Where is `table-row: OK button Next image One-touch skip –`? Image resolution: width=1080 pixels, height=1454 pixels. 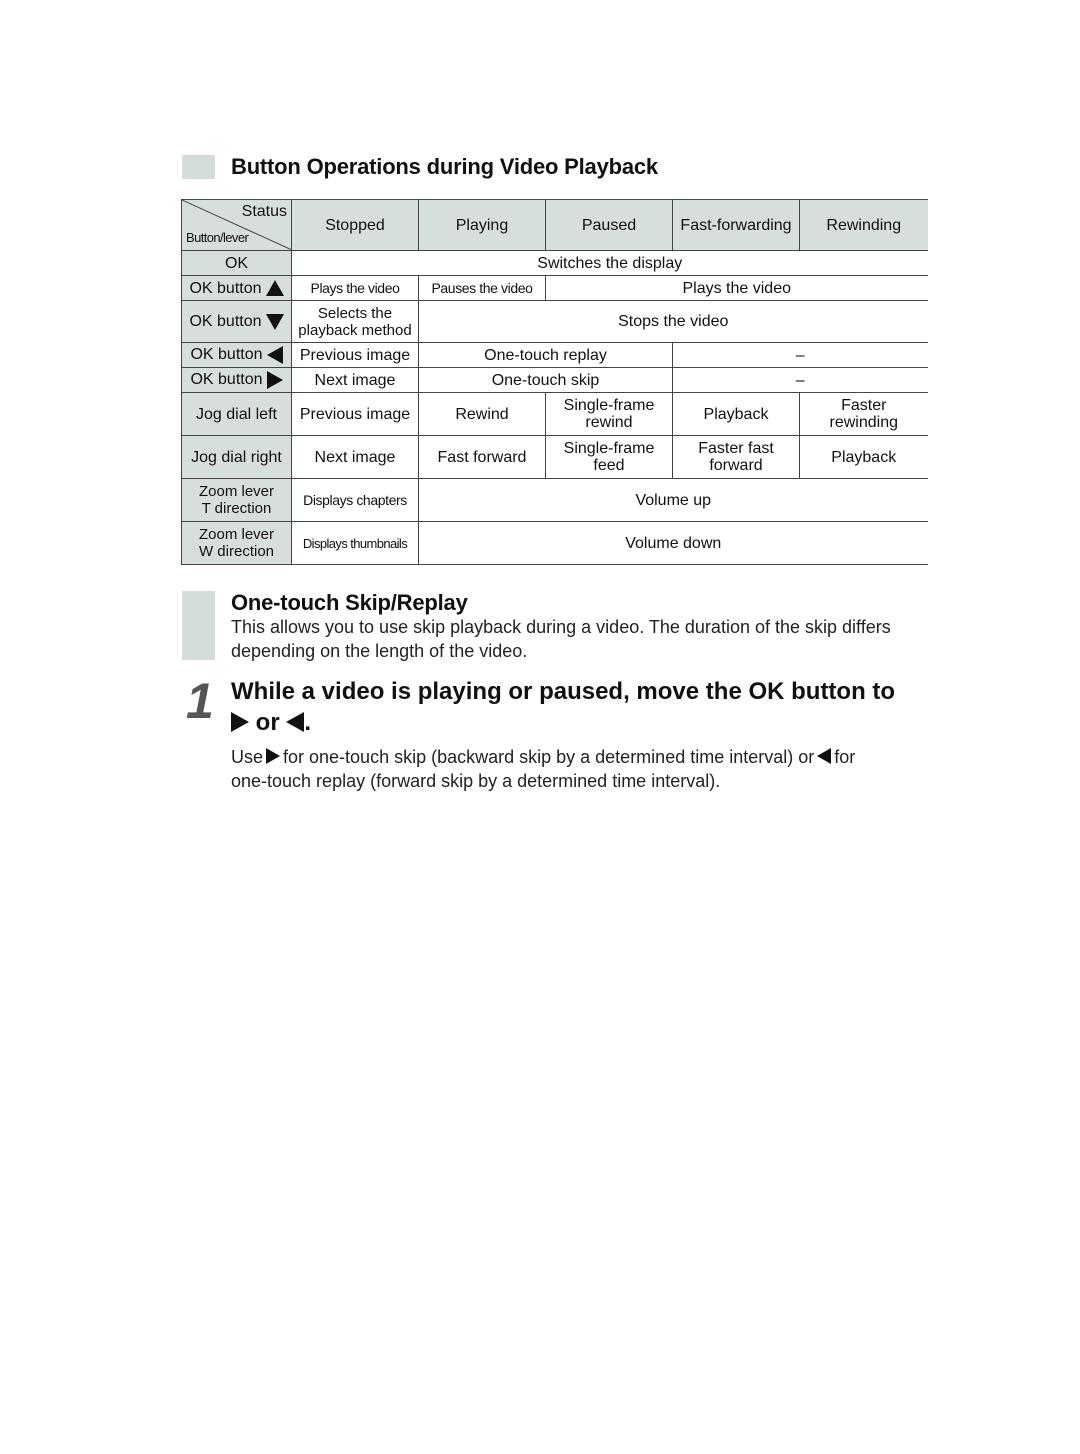
table-row: OK button Next image One-touch skip – is located at coordinates (554, 380).